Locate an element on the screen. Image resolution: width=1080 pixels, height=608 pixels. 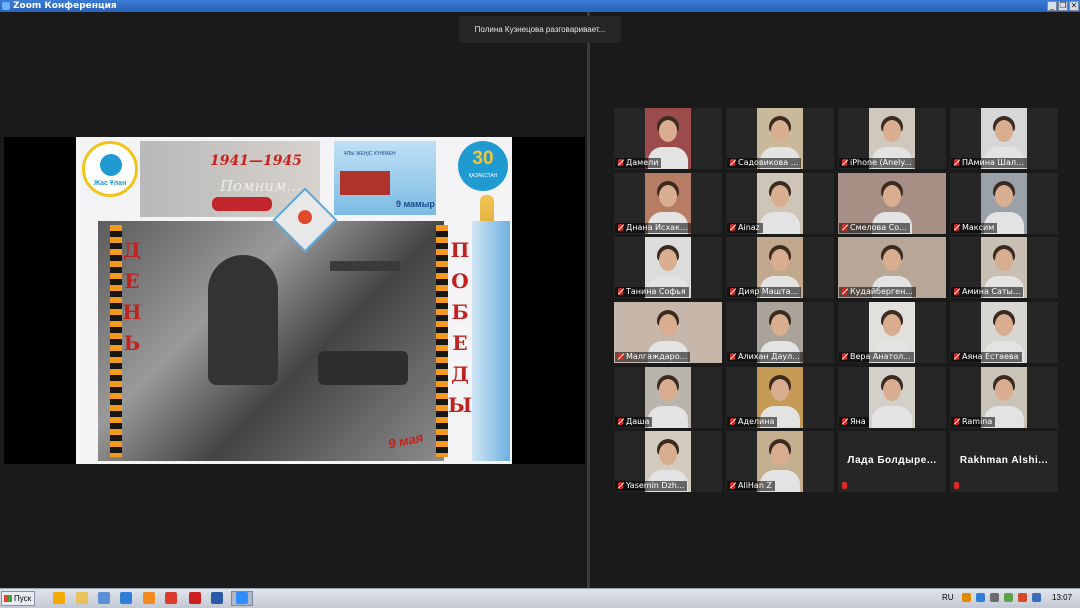
volume-icon is located at coordinates (994, 597).